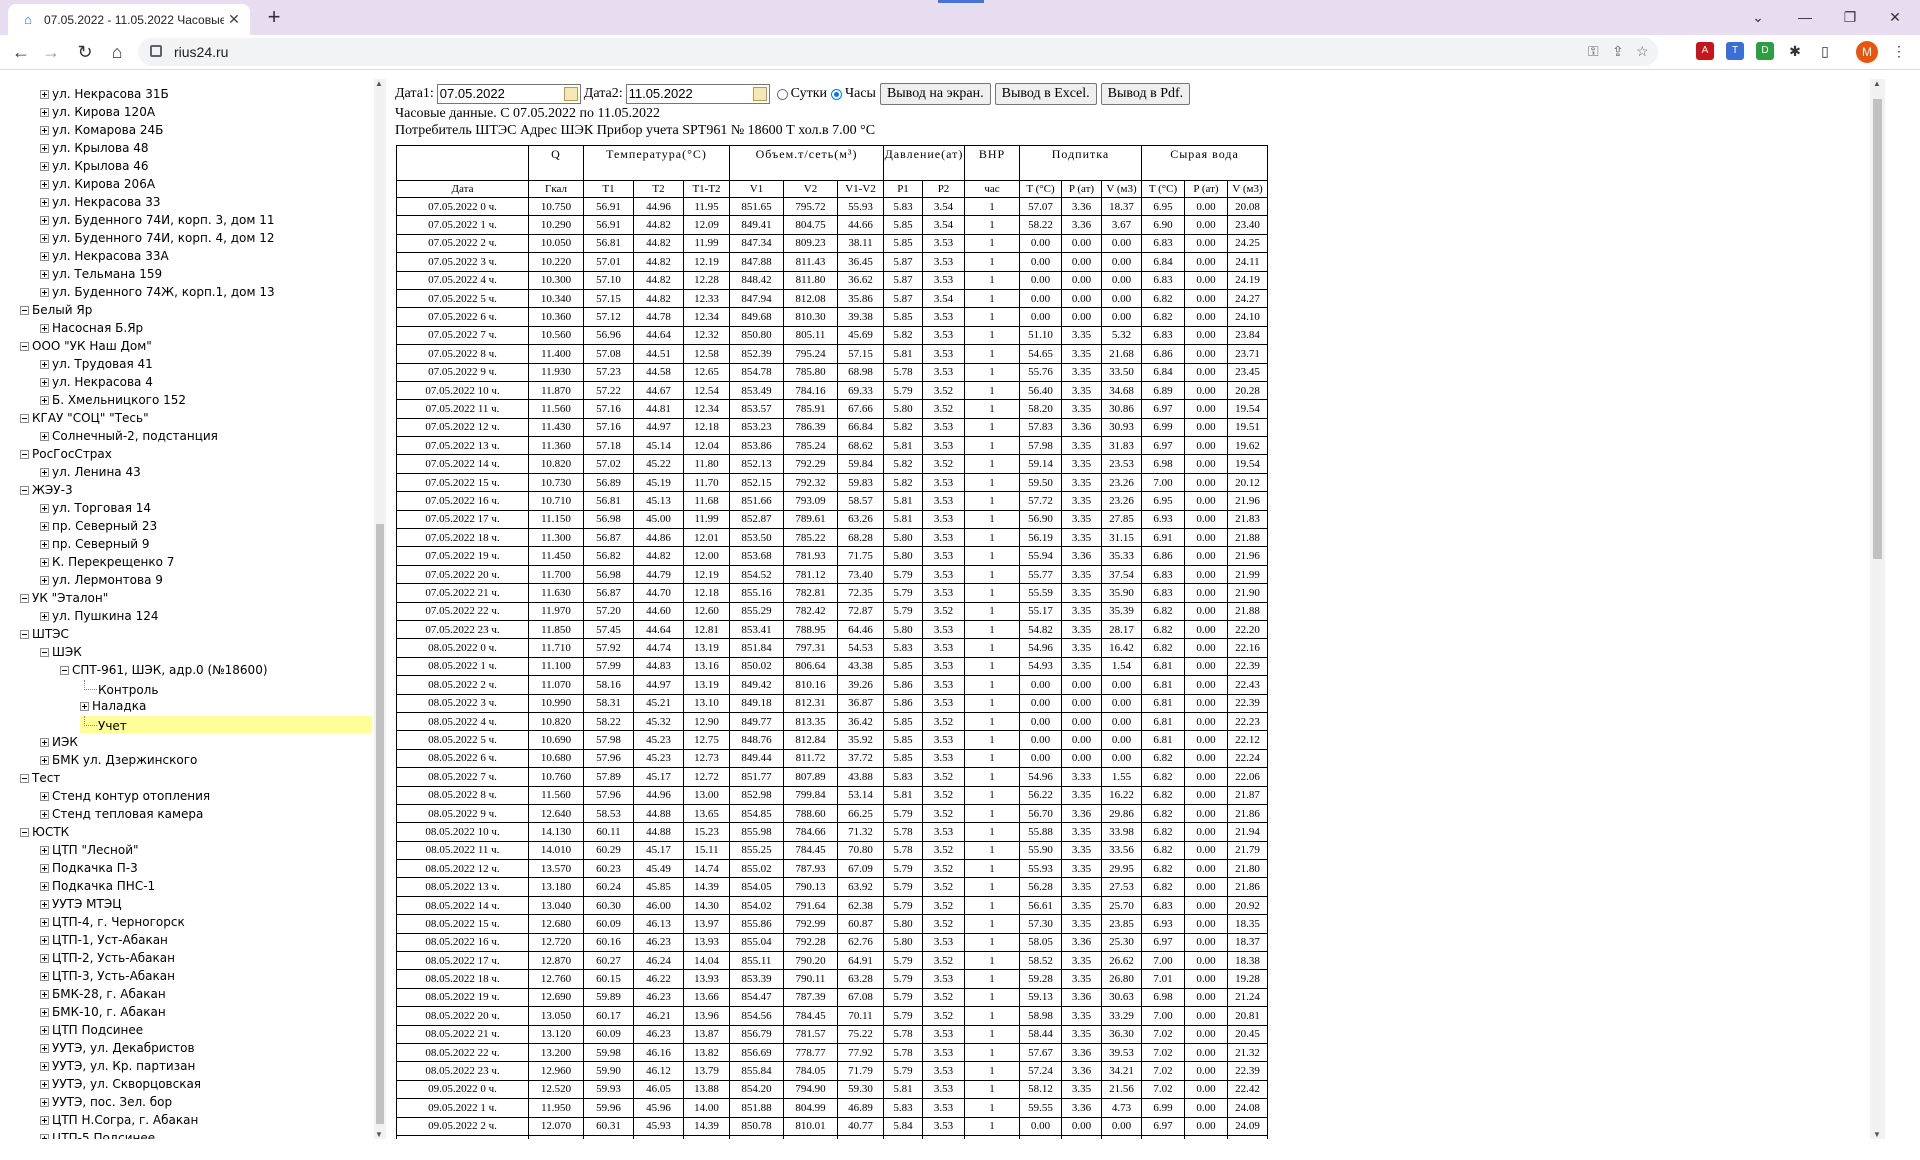 This screenshot has width=1920, height=1160. I want to click on side-panel-icon: ▯, so click(1825, 51).